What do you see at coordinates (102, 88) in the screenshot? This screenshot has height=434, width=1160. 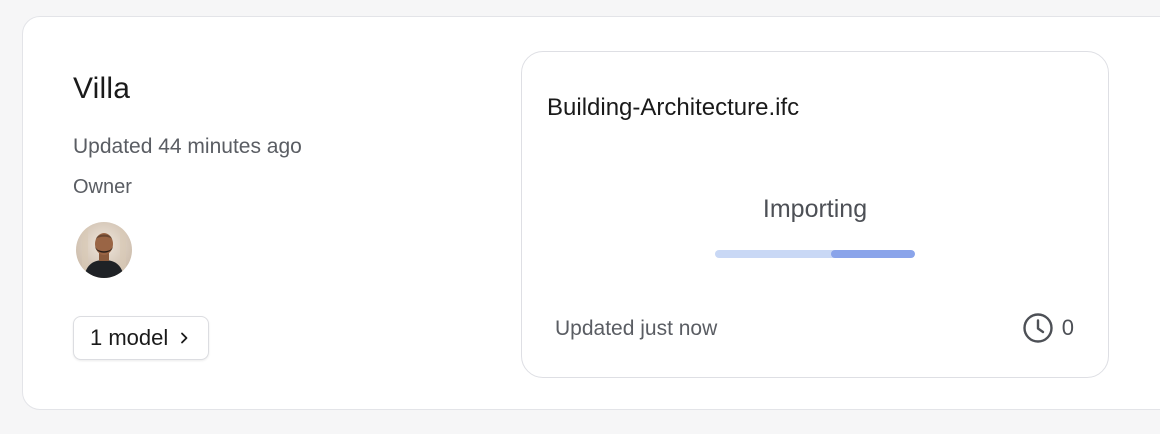 I see `project-title: Villa` at bounding box center [102, 88].